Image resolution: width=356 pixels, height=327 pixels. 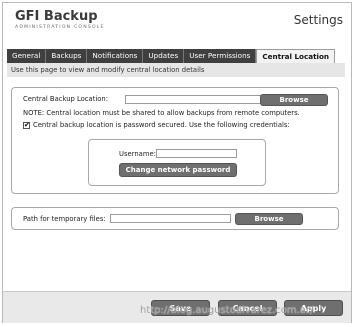 I want to click on page-title: Settings, so click(x=318, y=20).